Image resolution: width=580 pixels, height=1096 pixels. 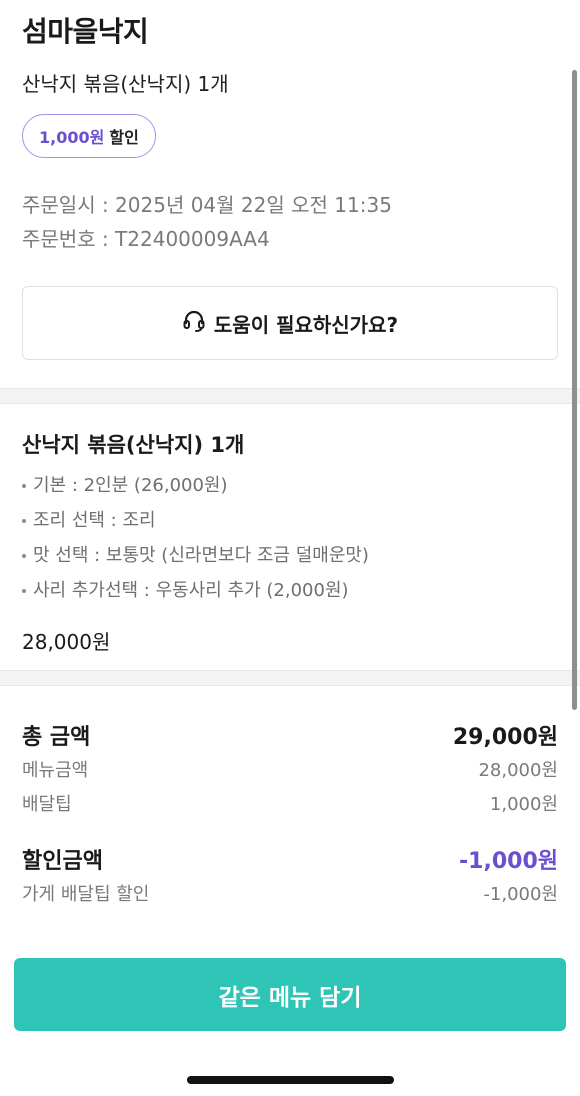 I want to click on menu-item-title: 산낙지 볶음(산낙지) 1개, so click(x=133, y=445).